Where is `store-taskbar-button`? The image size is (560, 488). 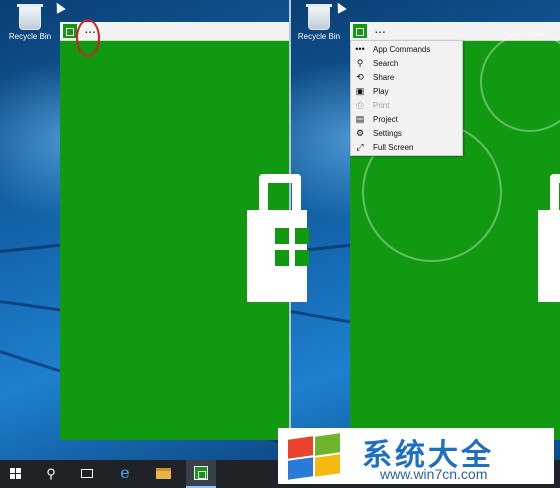 store-taskbar-button is located at coordinates (201, 474).